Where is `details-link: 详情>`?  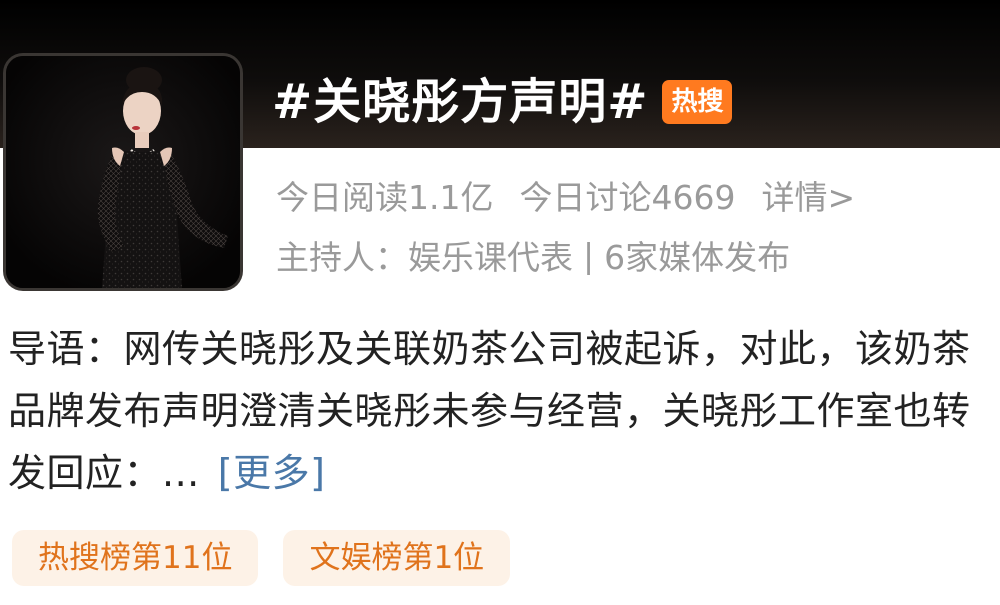
details-link: 详情> is located at coordinates (808, 195).